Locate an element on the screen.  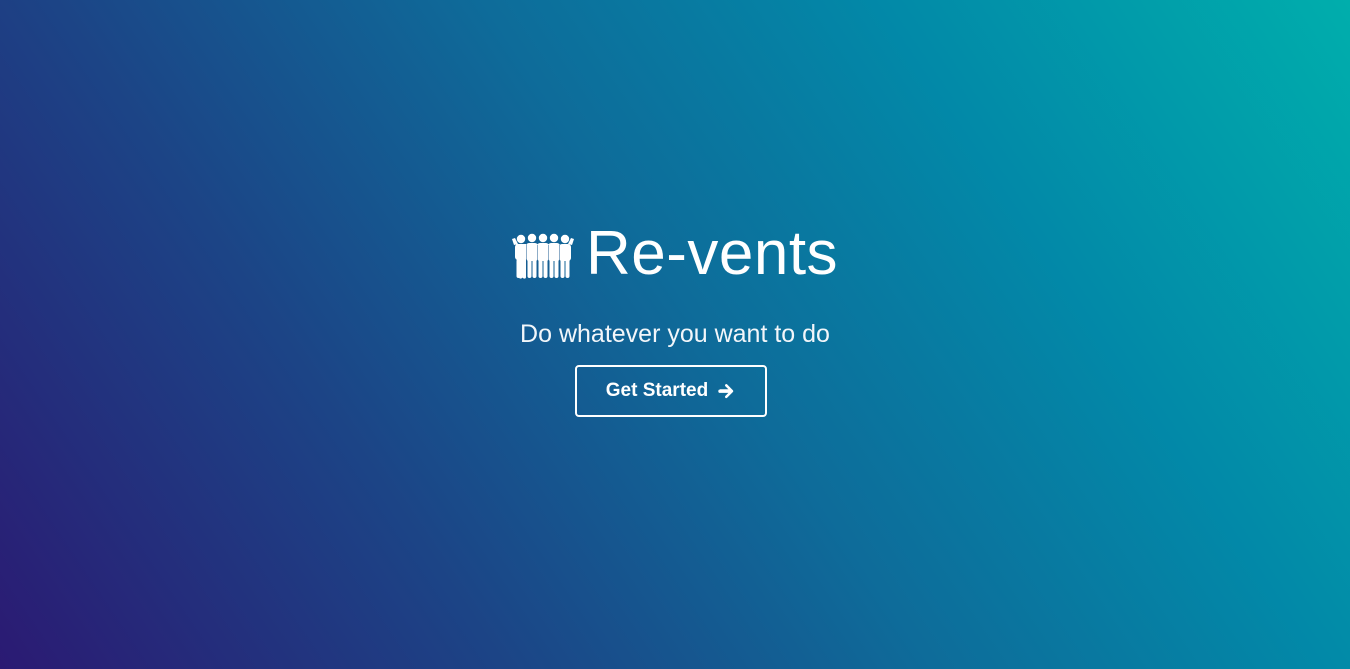
get-started-button: Get Started is located at coordinates (671, 391).